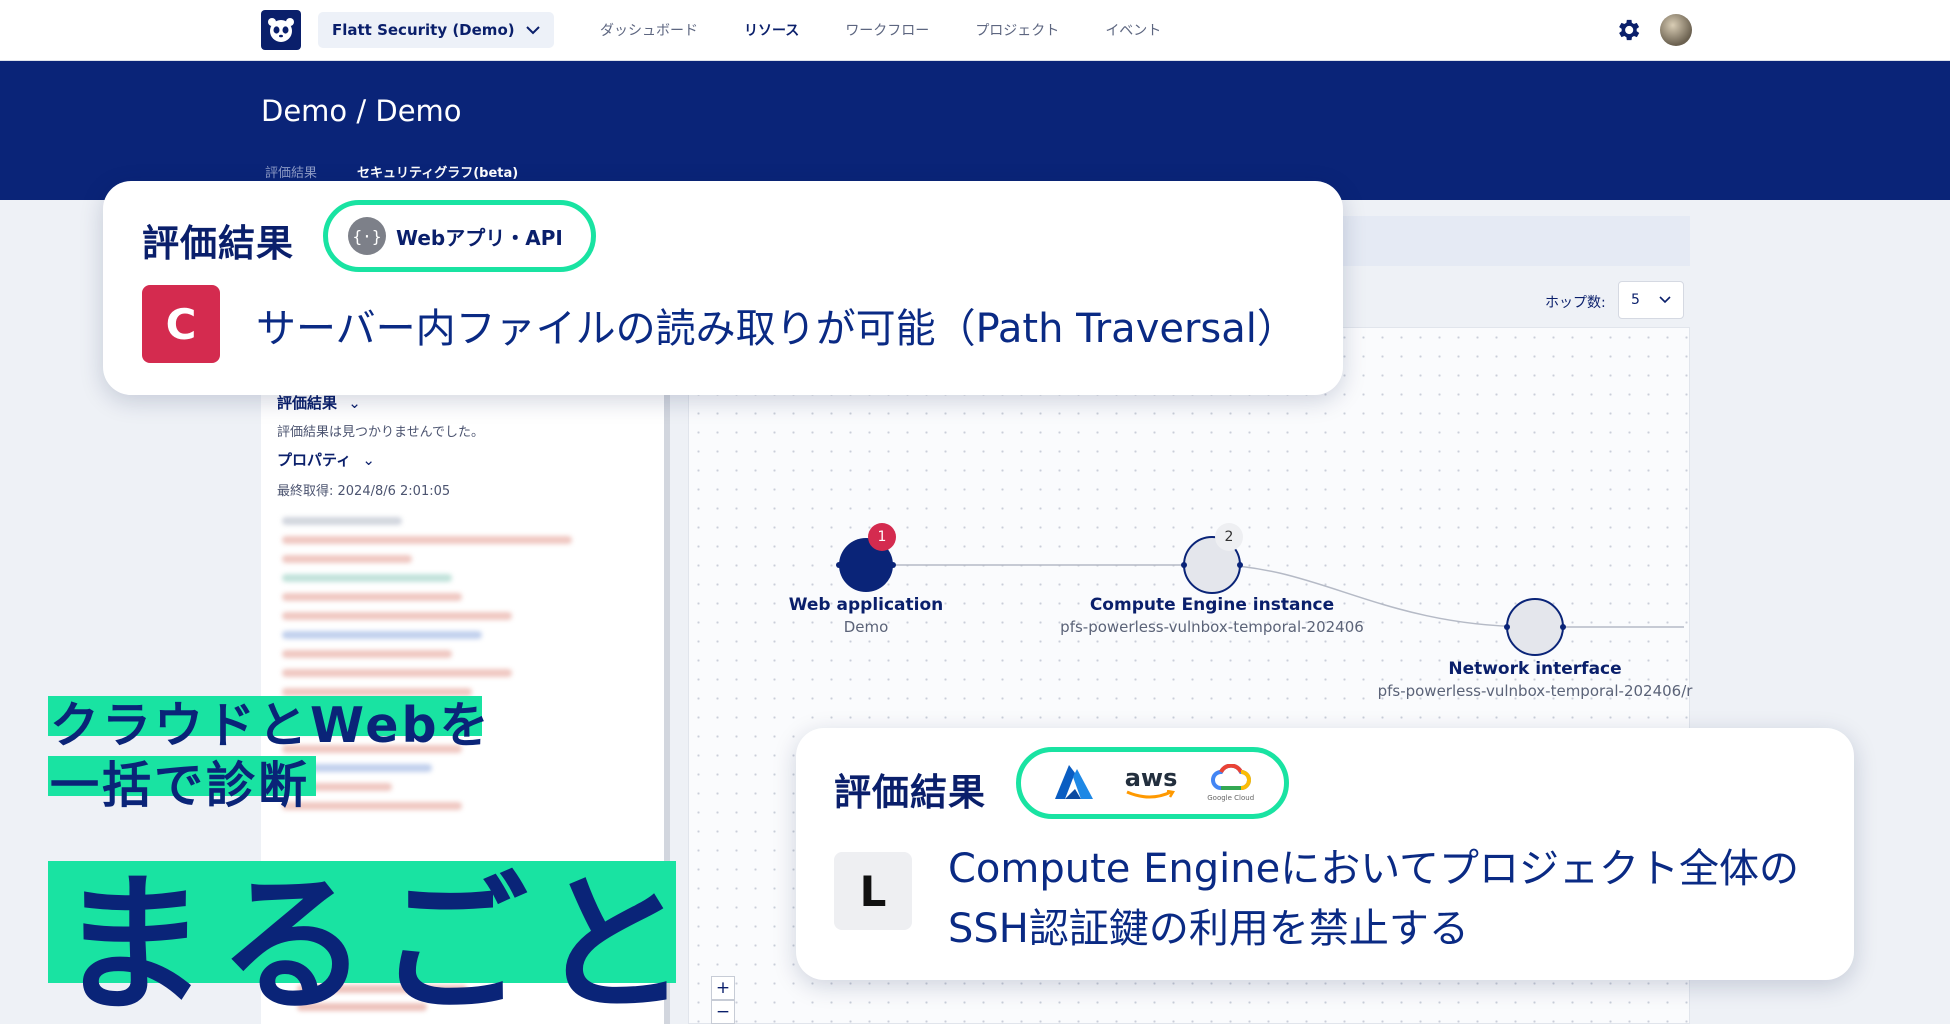 The image size is (1950, 1024). Describe the element at coordinates (723, 988) in the screenshot. I see `zoom-in-button: +` at that location.